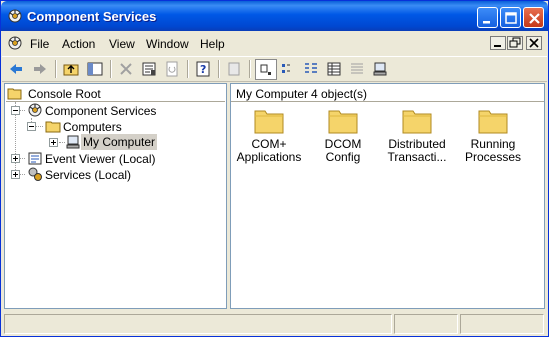  I want to click on item-label-line1: DCOM Config, so click(343, 150).